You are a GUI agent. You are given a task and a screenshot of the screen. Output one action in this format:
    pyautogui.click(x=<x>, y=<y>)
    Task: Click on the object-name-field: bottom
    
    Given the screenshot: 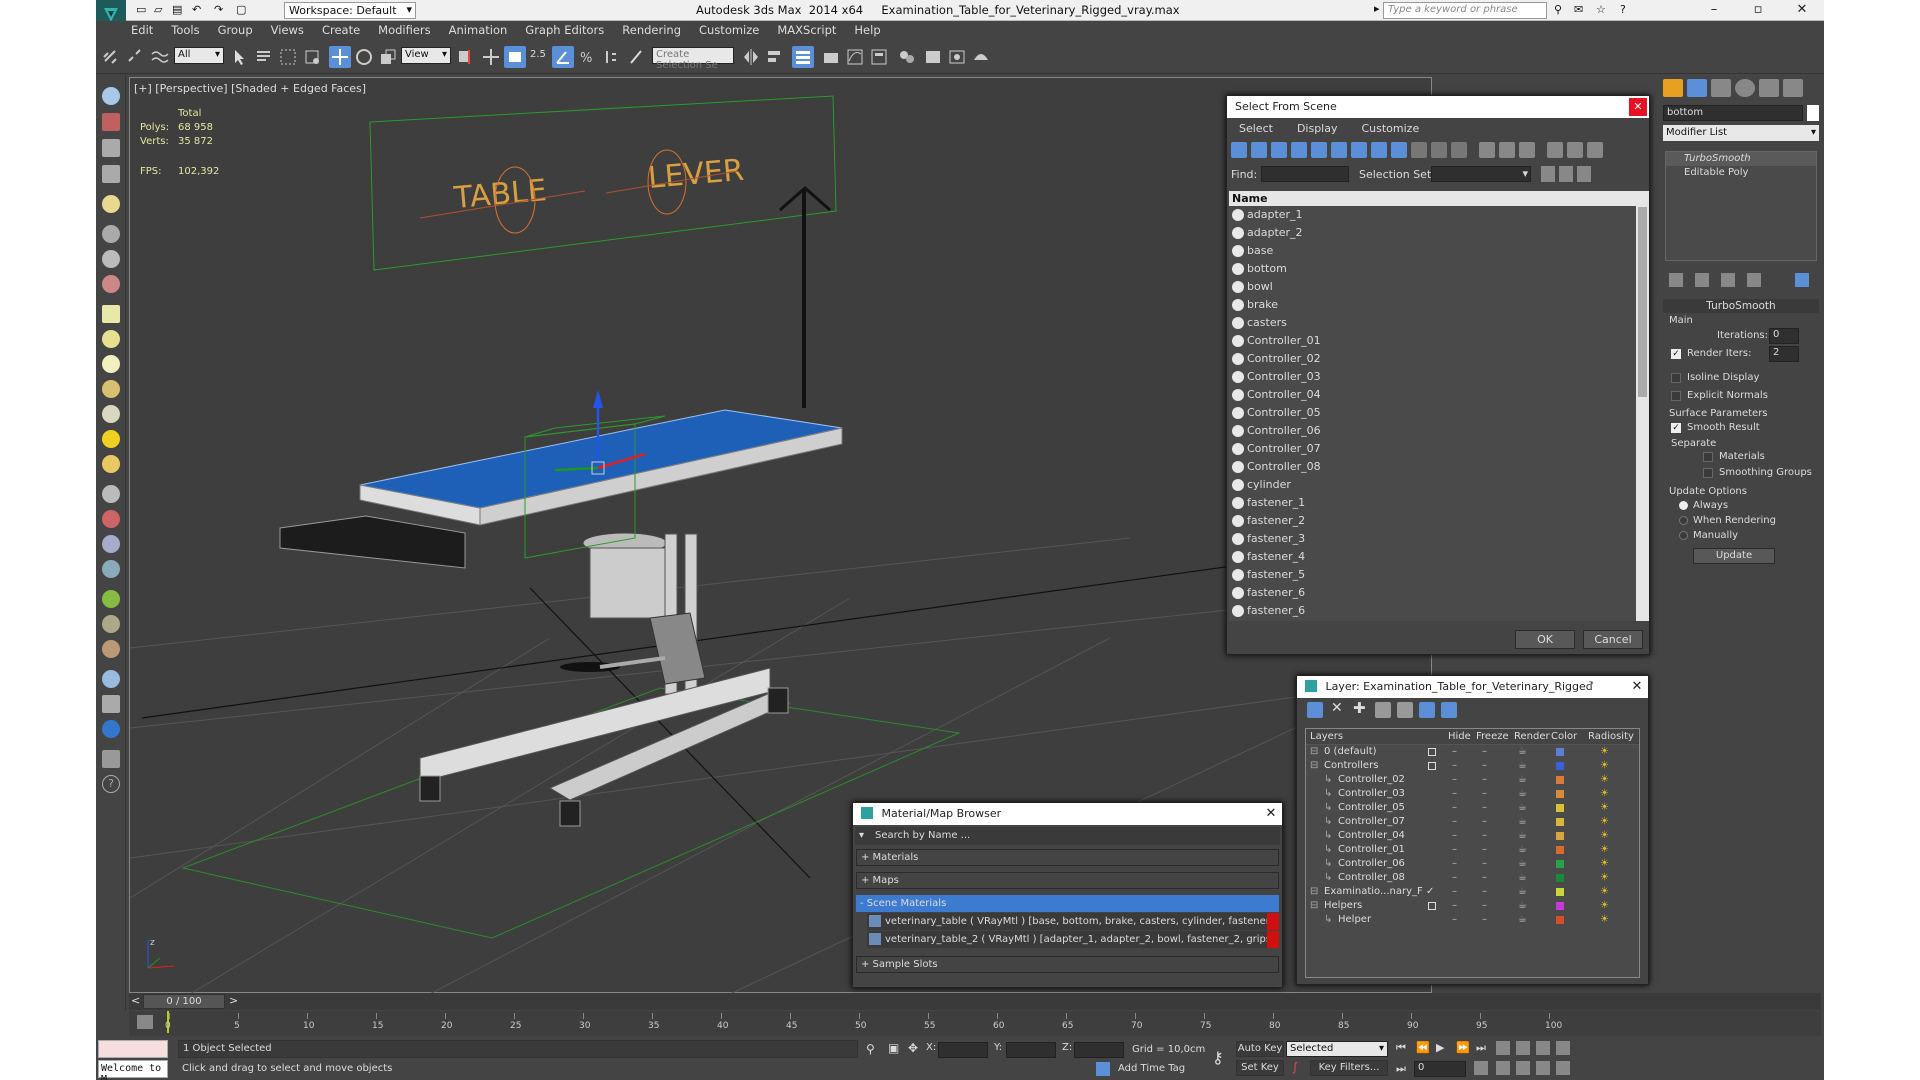 What is the action you would take?
    pyautogui.click(x=1733, y=113)
    